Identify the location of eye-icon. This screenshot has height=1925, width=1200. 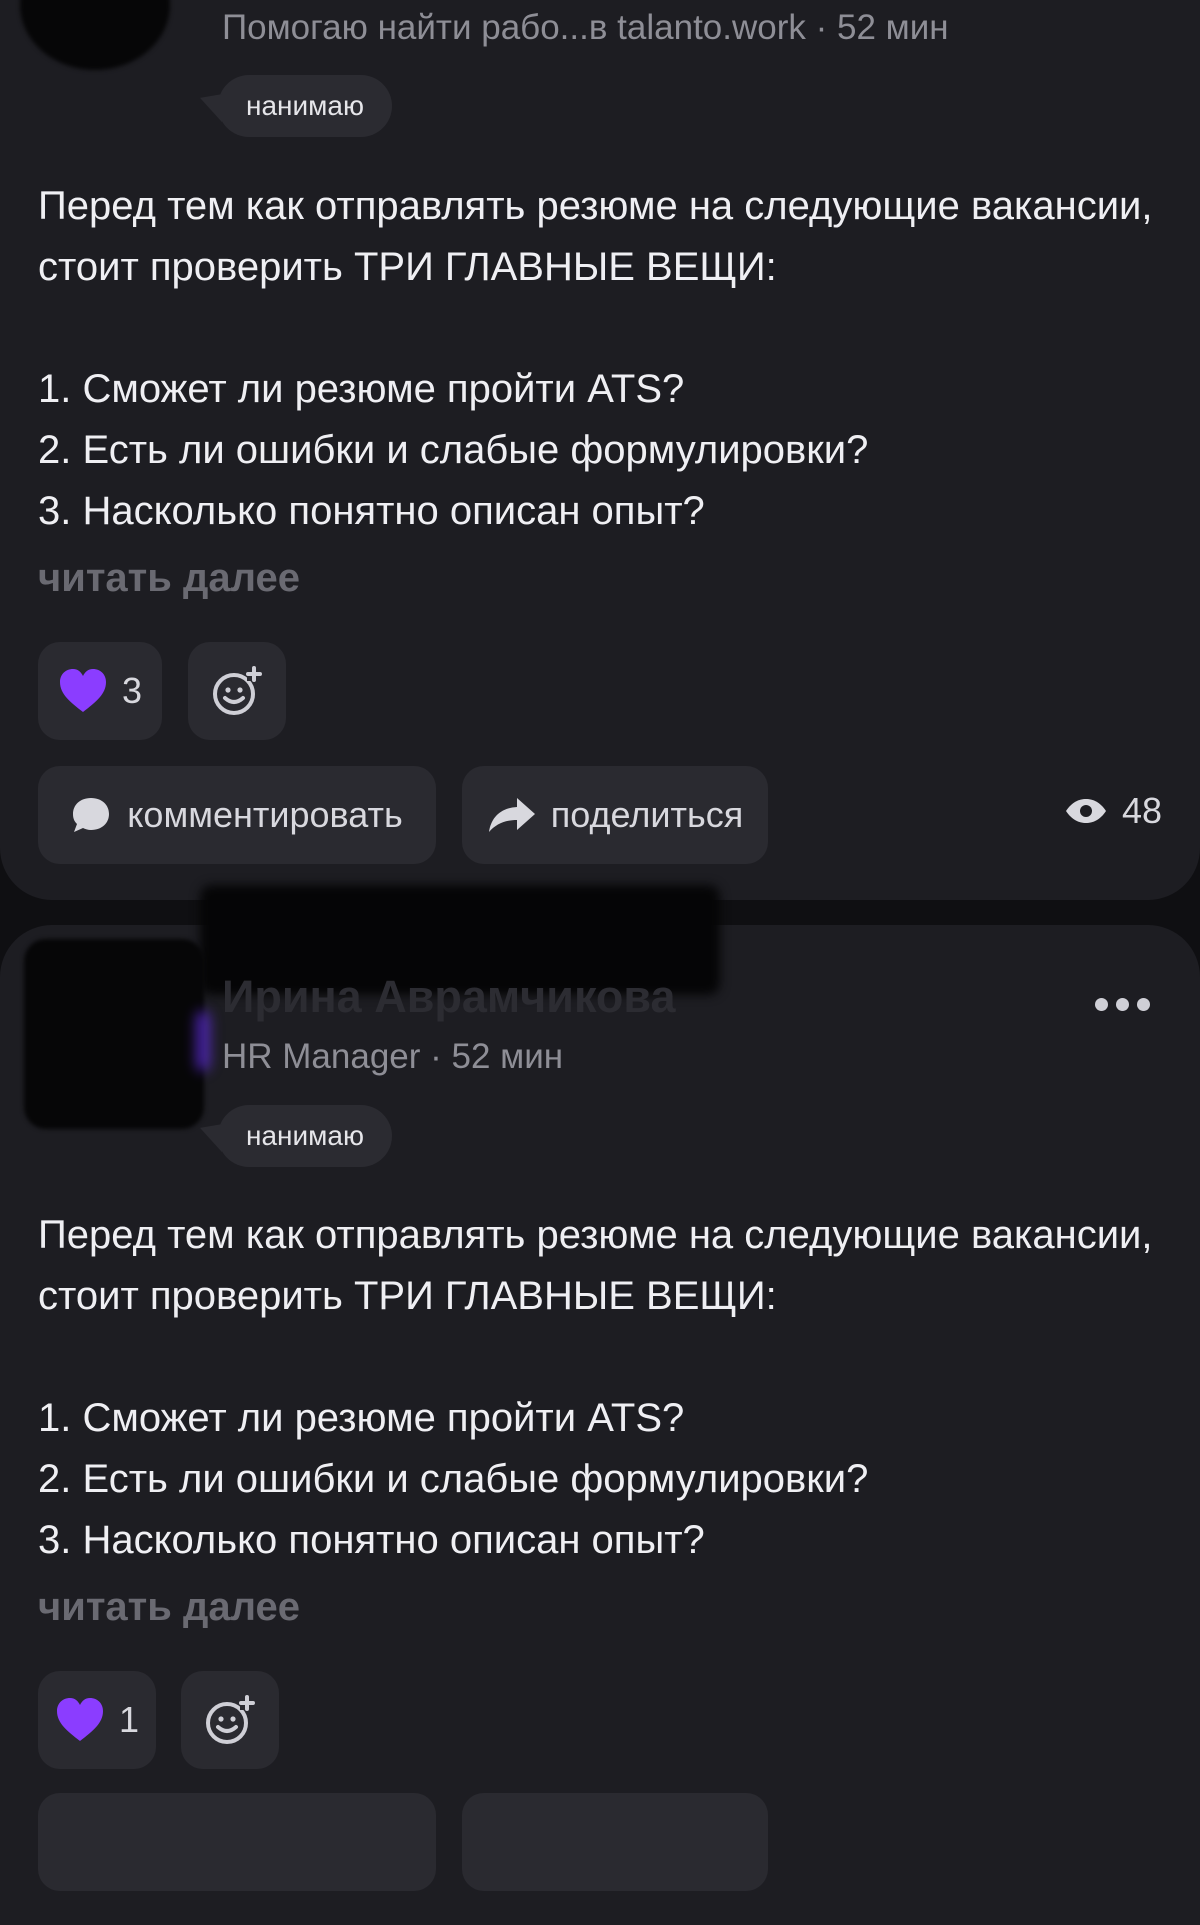
(1085, 811).